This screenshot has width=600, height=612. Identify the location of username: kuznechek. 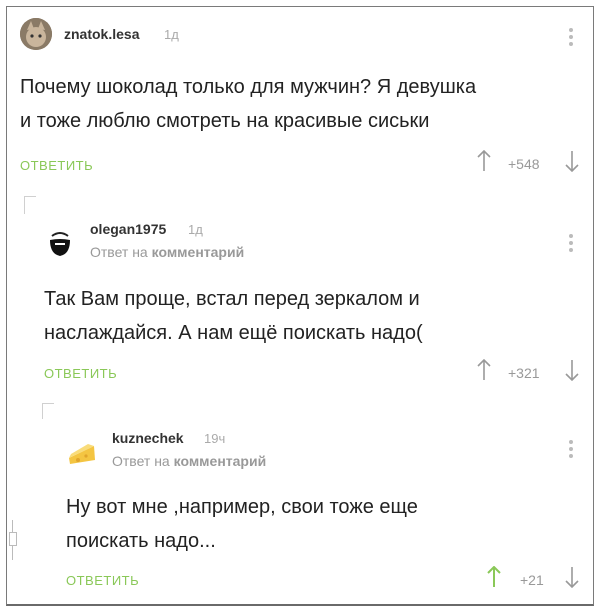
(148, 438).